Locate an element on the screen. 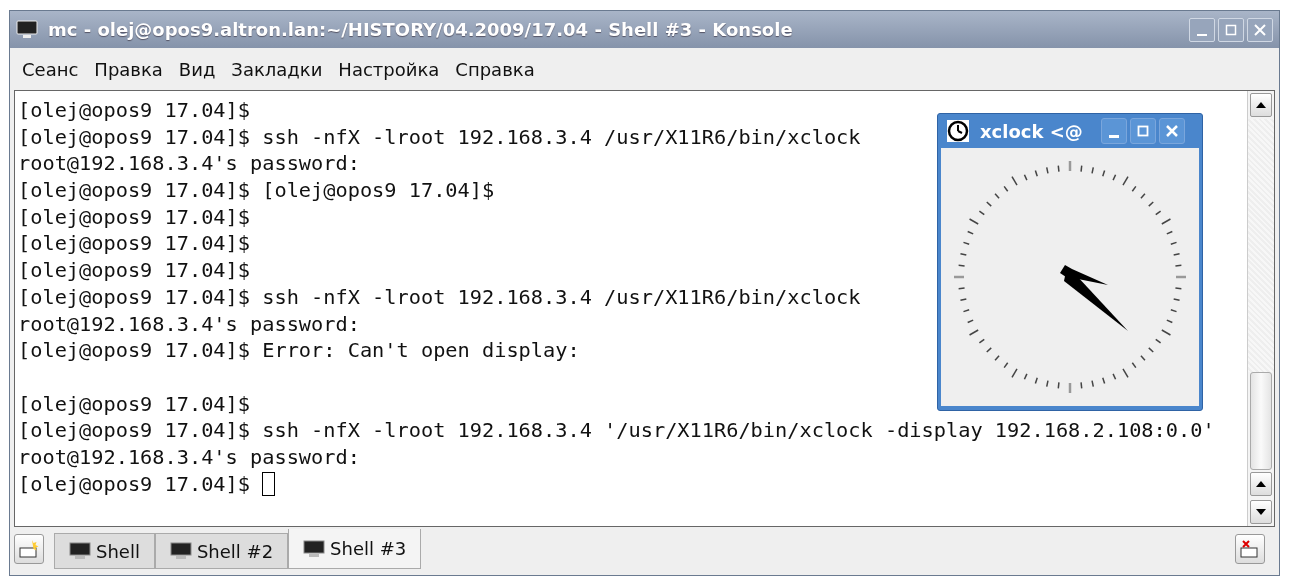  scrollbar is located at coordinates (1260, 308).